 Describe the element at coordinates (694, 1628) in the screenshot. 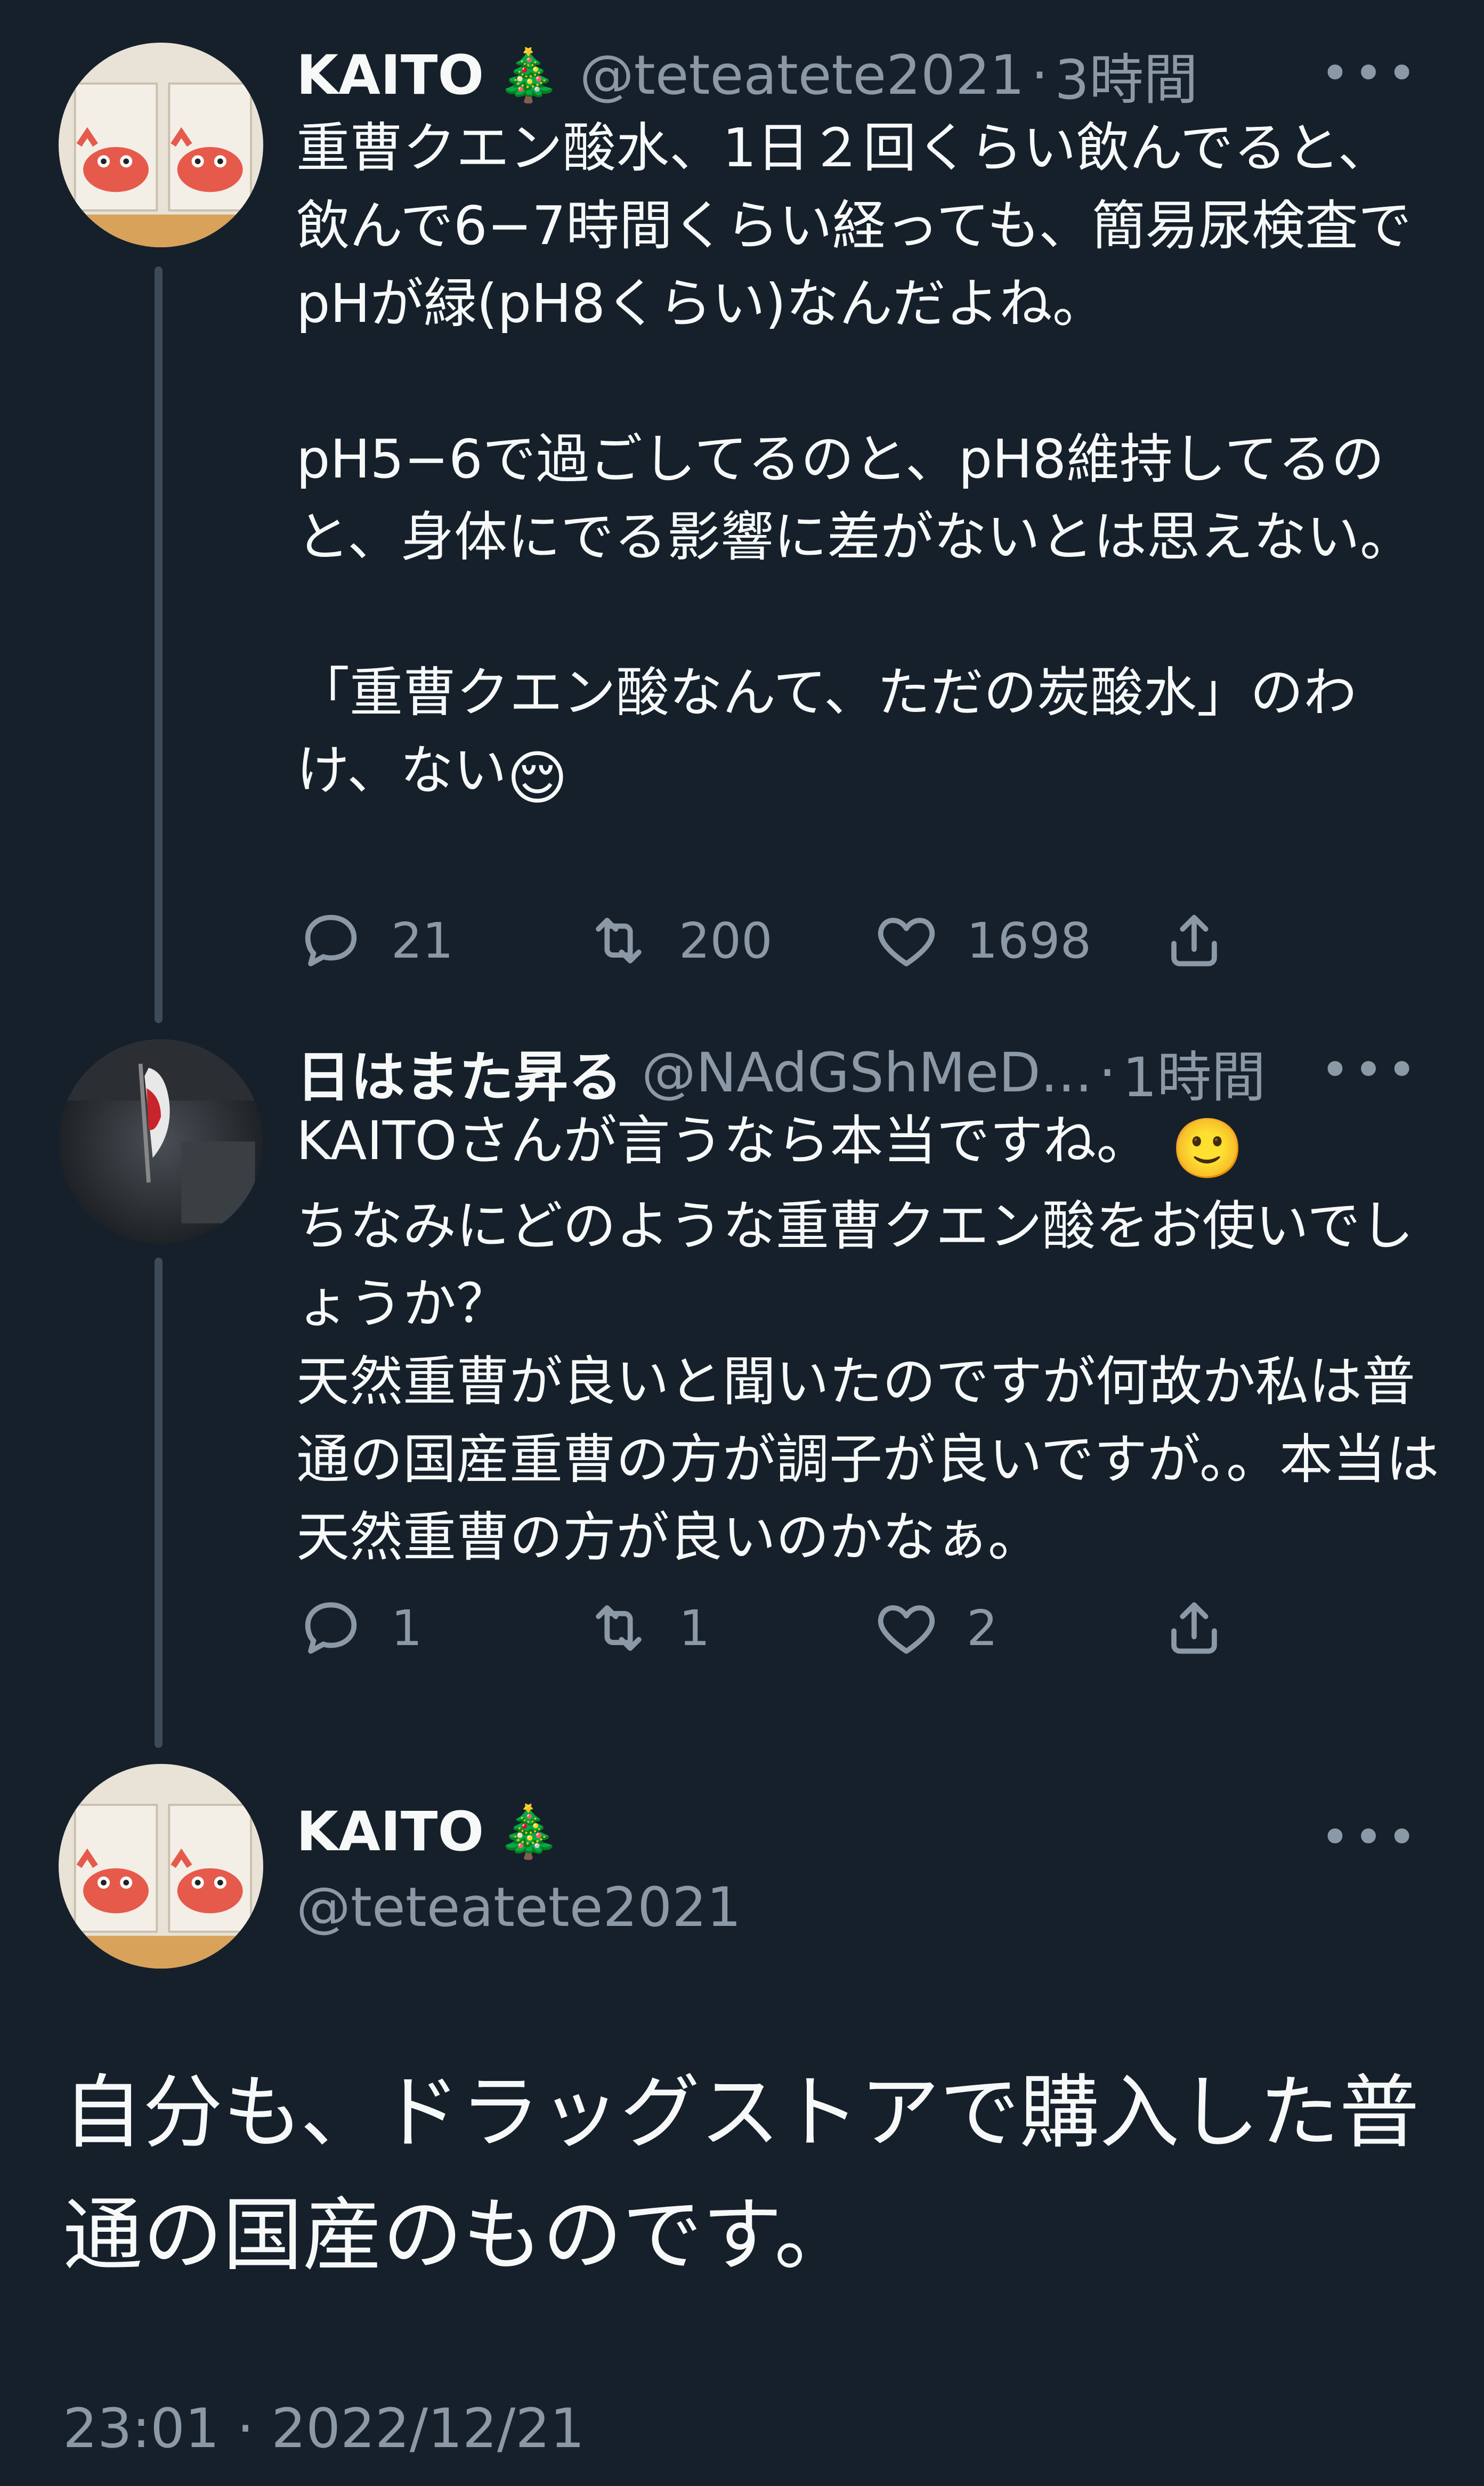

I see `retweet-count: 1` at that location.